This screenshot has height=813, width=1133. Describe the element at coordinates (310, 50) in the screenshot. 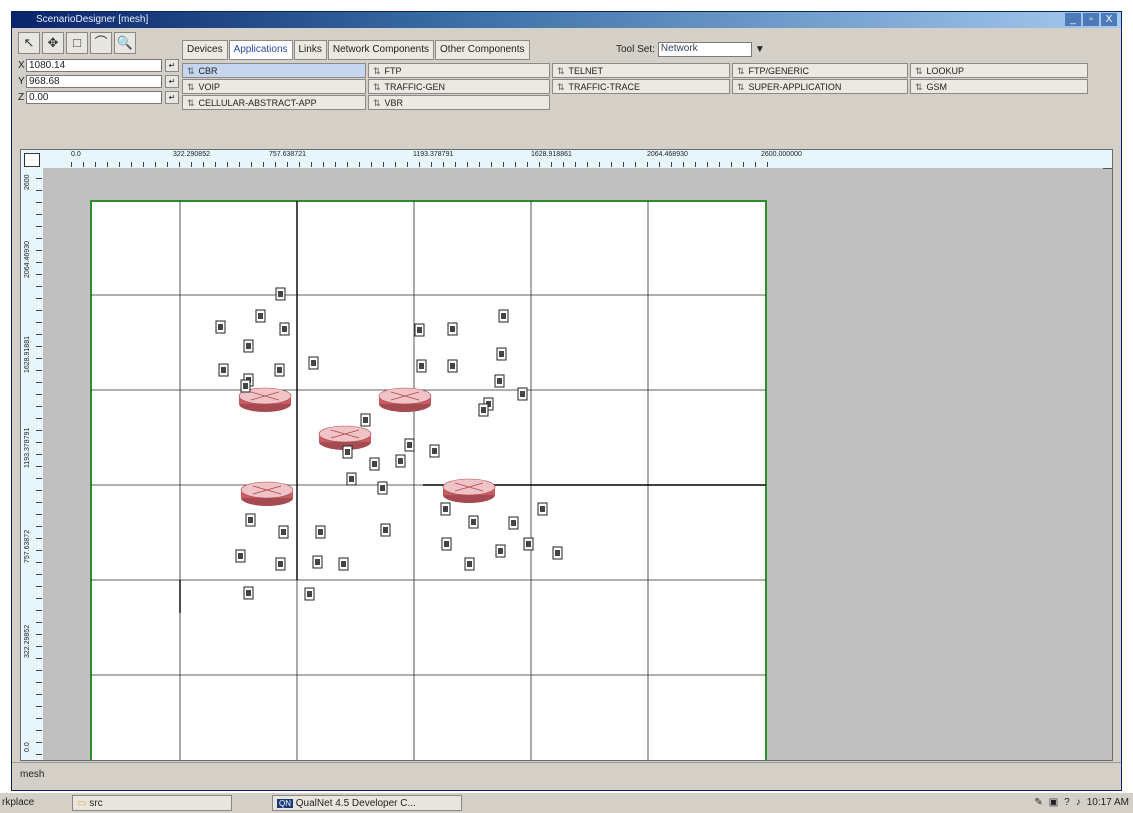

I see `tab-links: Links` at that location.